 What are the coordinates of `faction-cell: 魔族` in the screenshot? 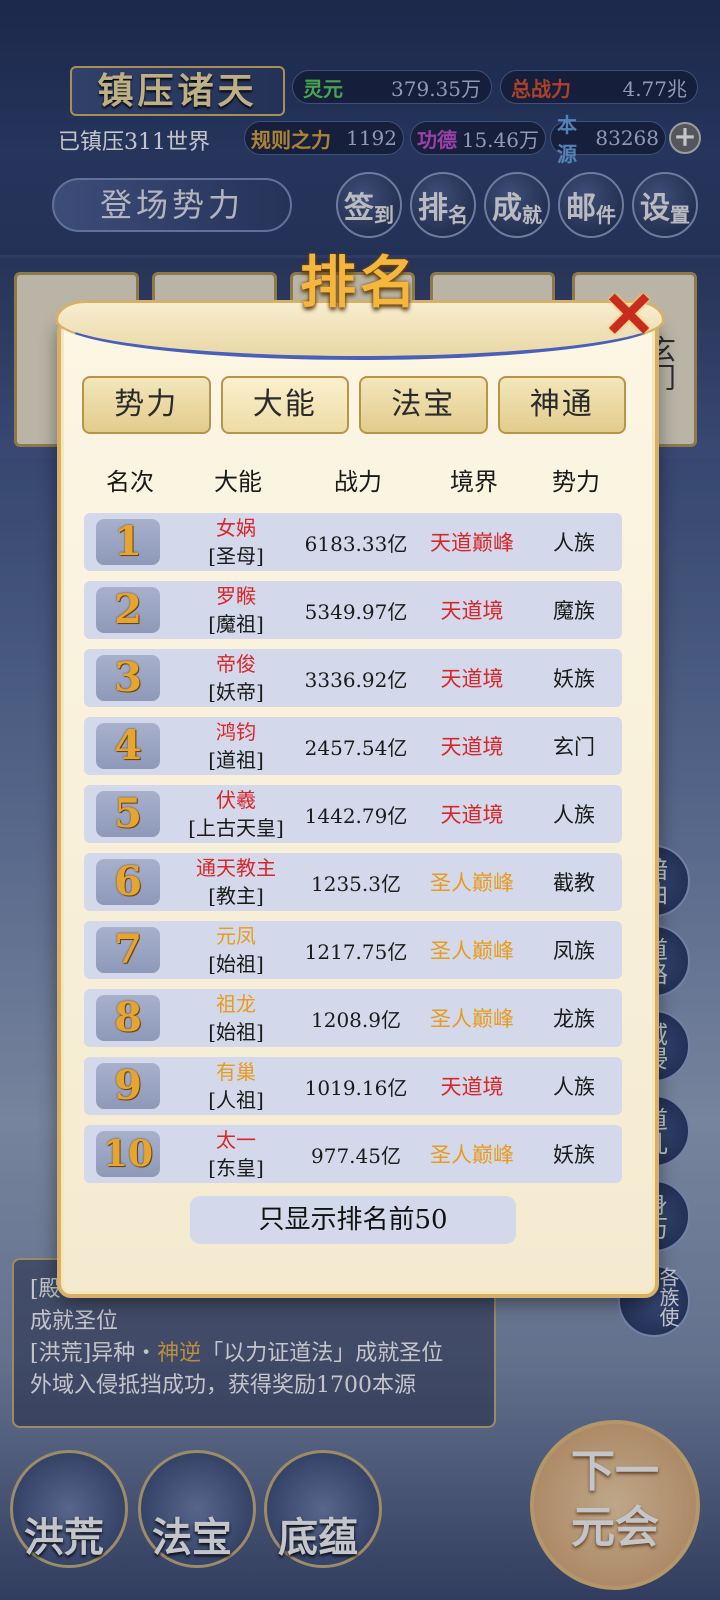 It's located at (574, 611).